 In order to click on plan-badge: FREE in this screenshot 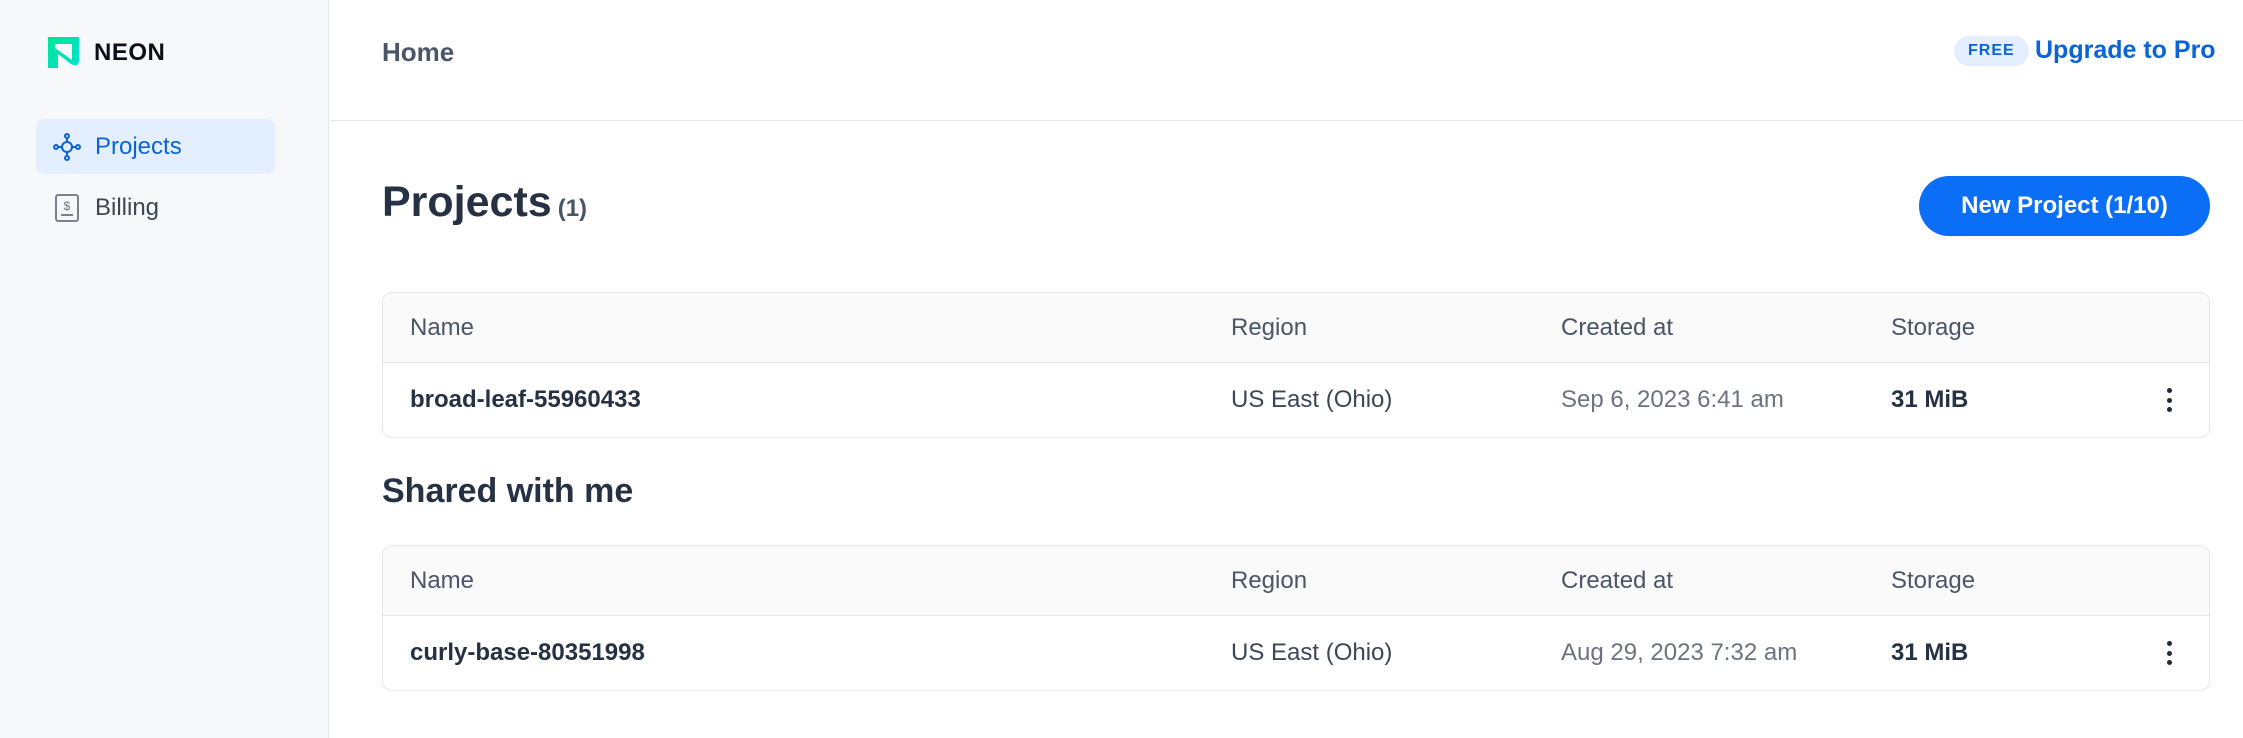, I will do `click(1991, 51)`.